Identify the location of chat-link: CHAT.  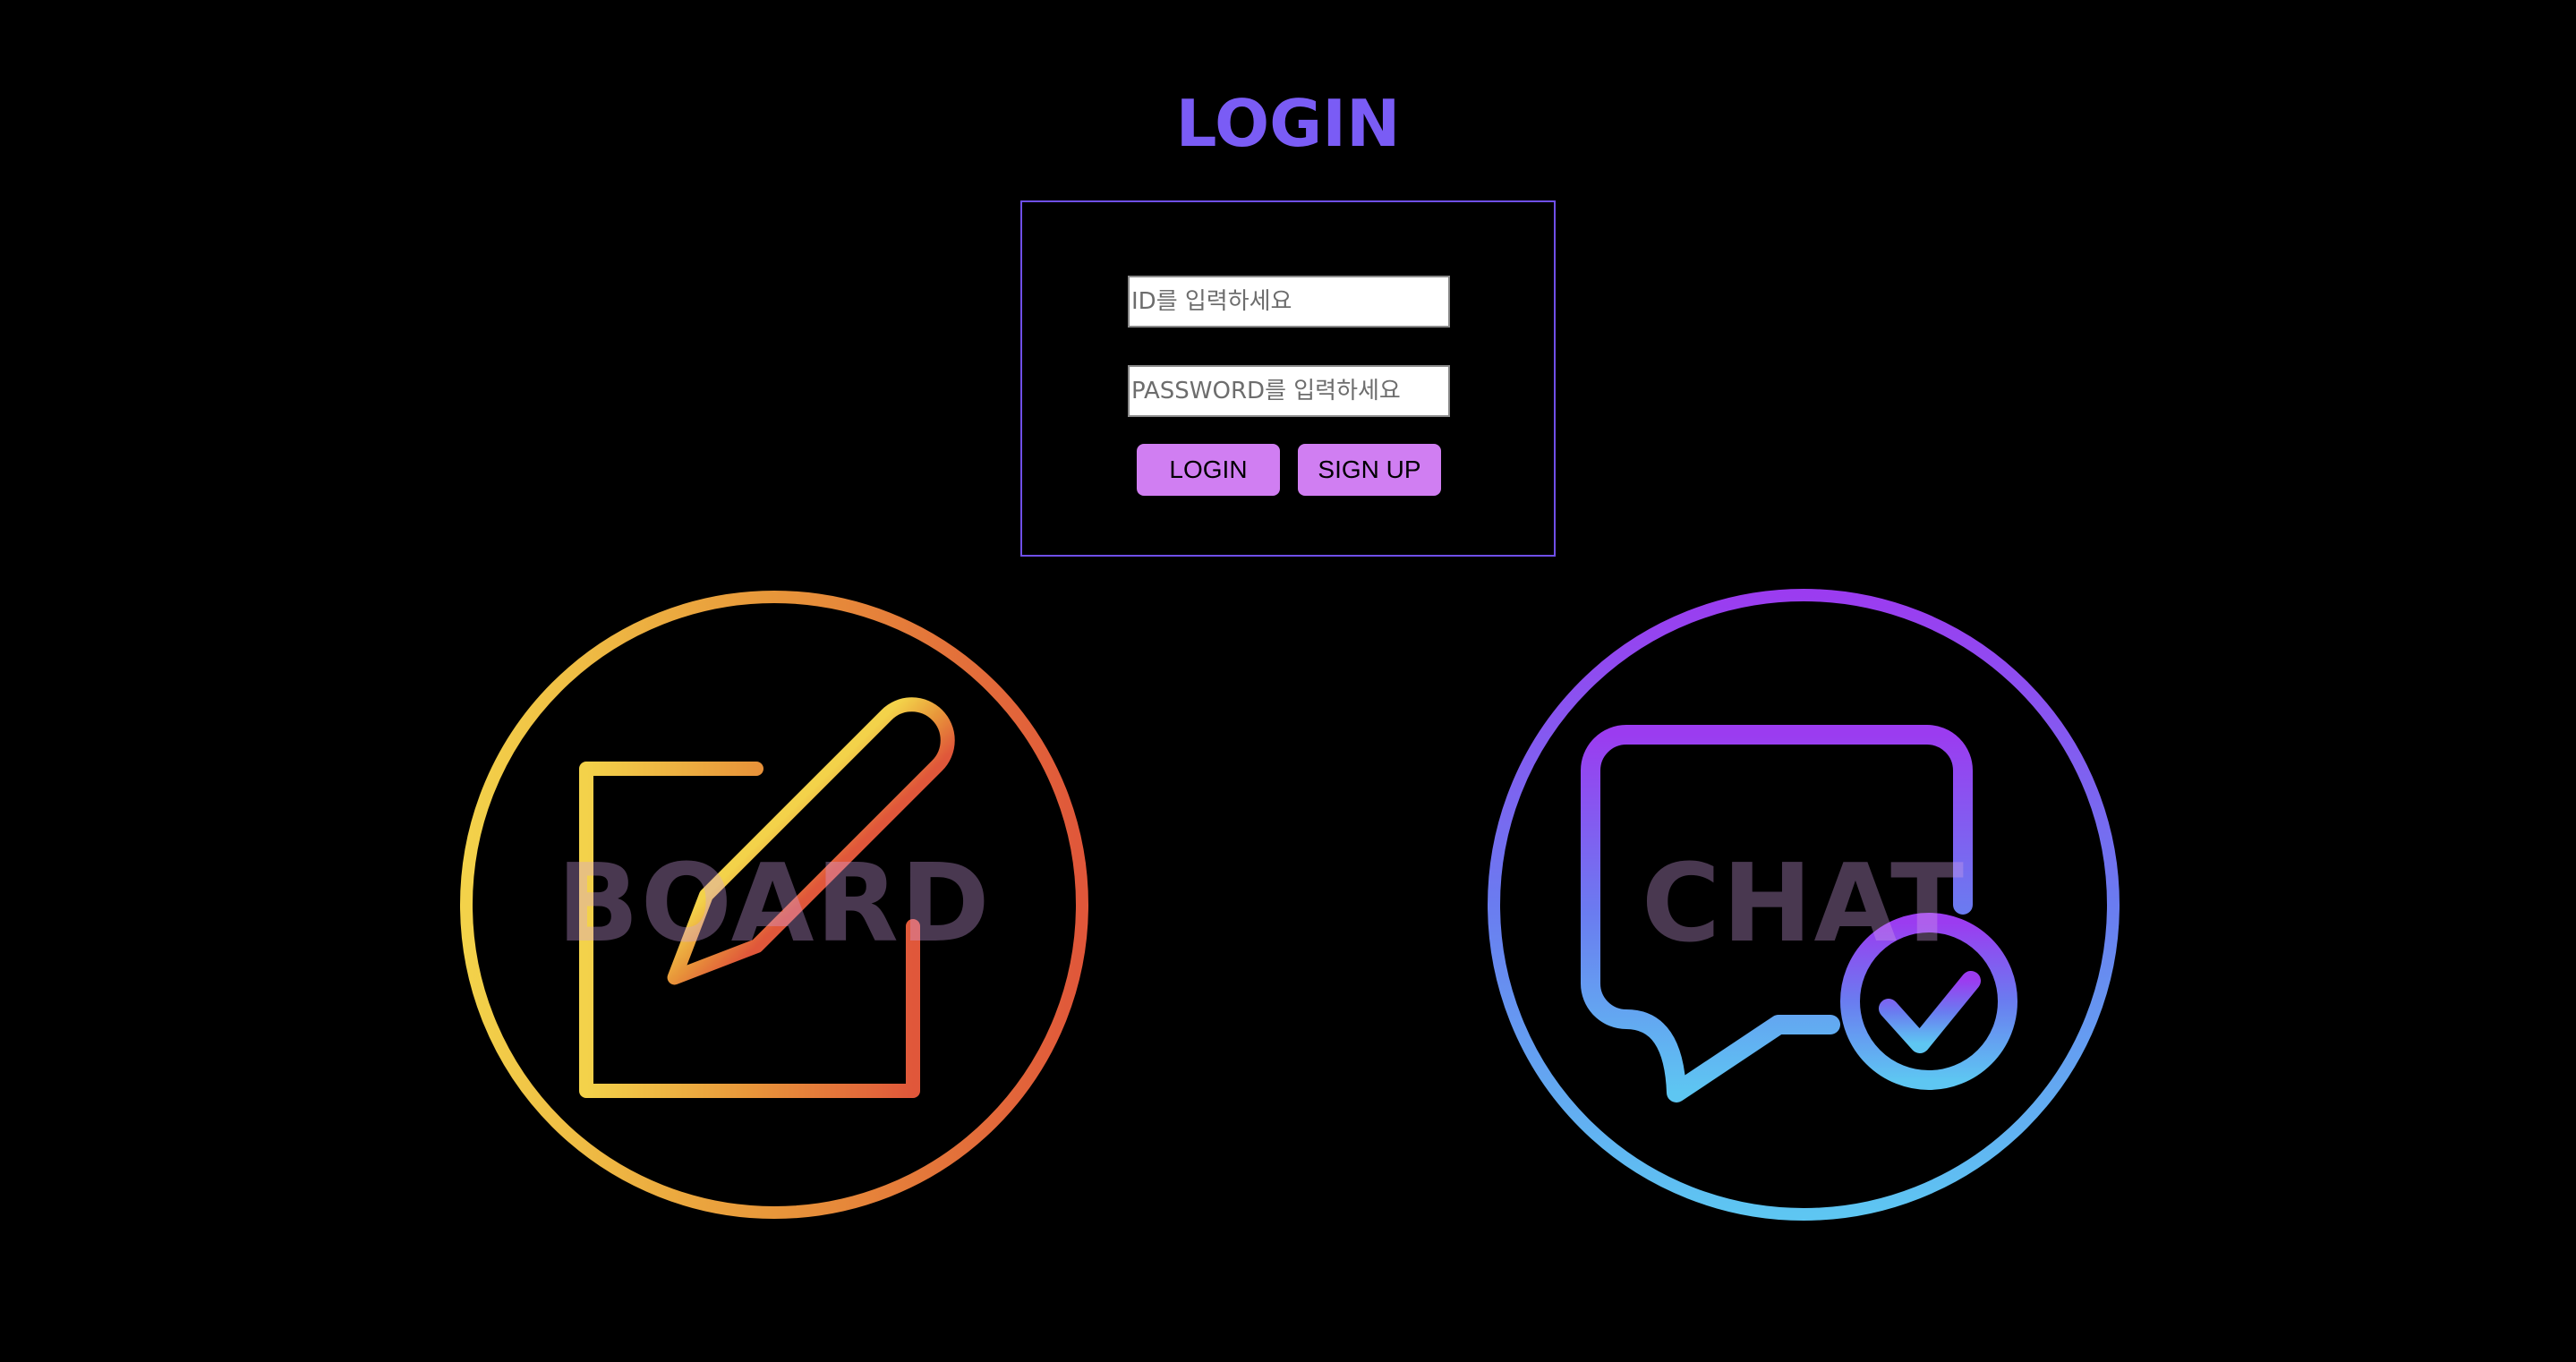
(1803, 905).